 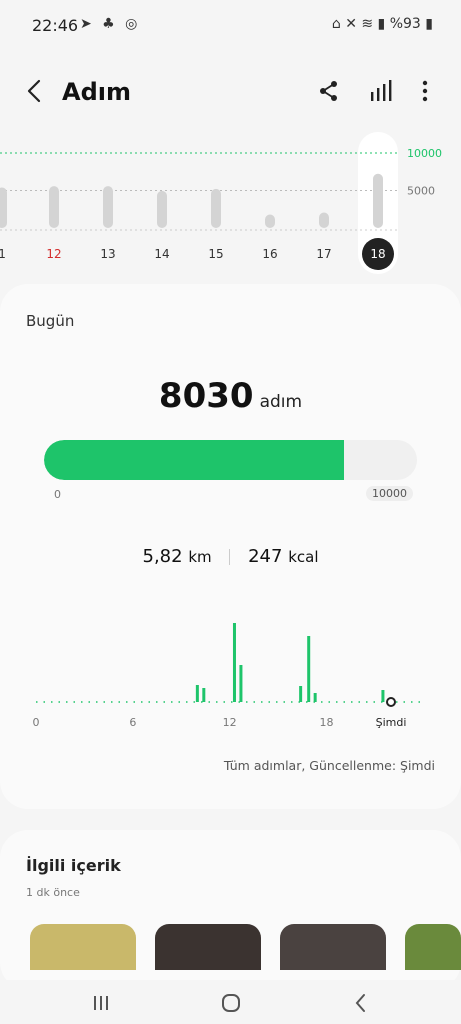 I want to click on app-bar: Adım, so click(x=230, y=91).